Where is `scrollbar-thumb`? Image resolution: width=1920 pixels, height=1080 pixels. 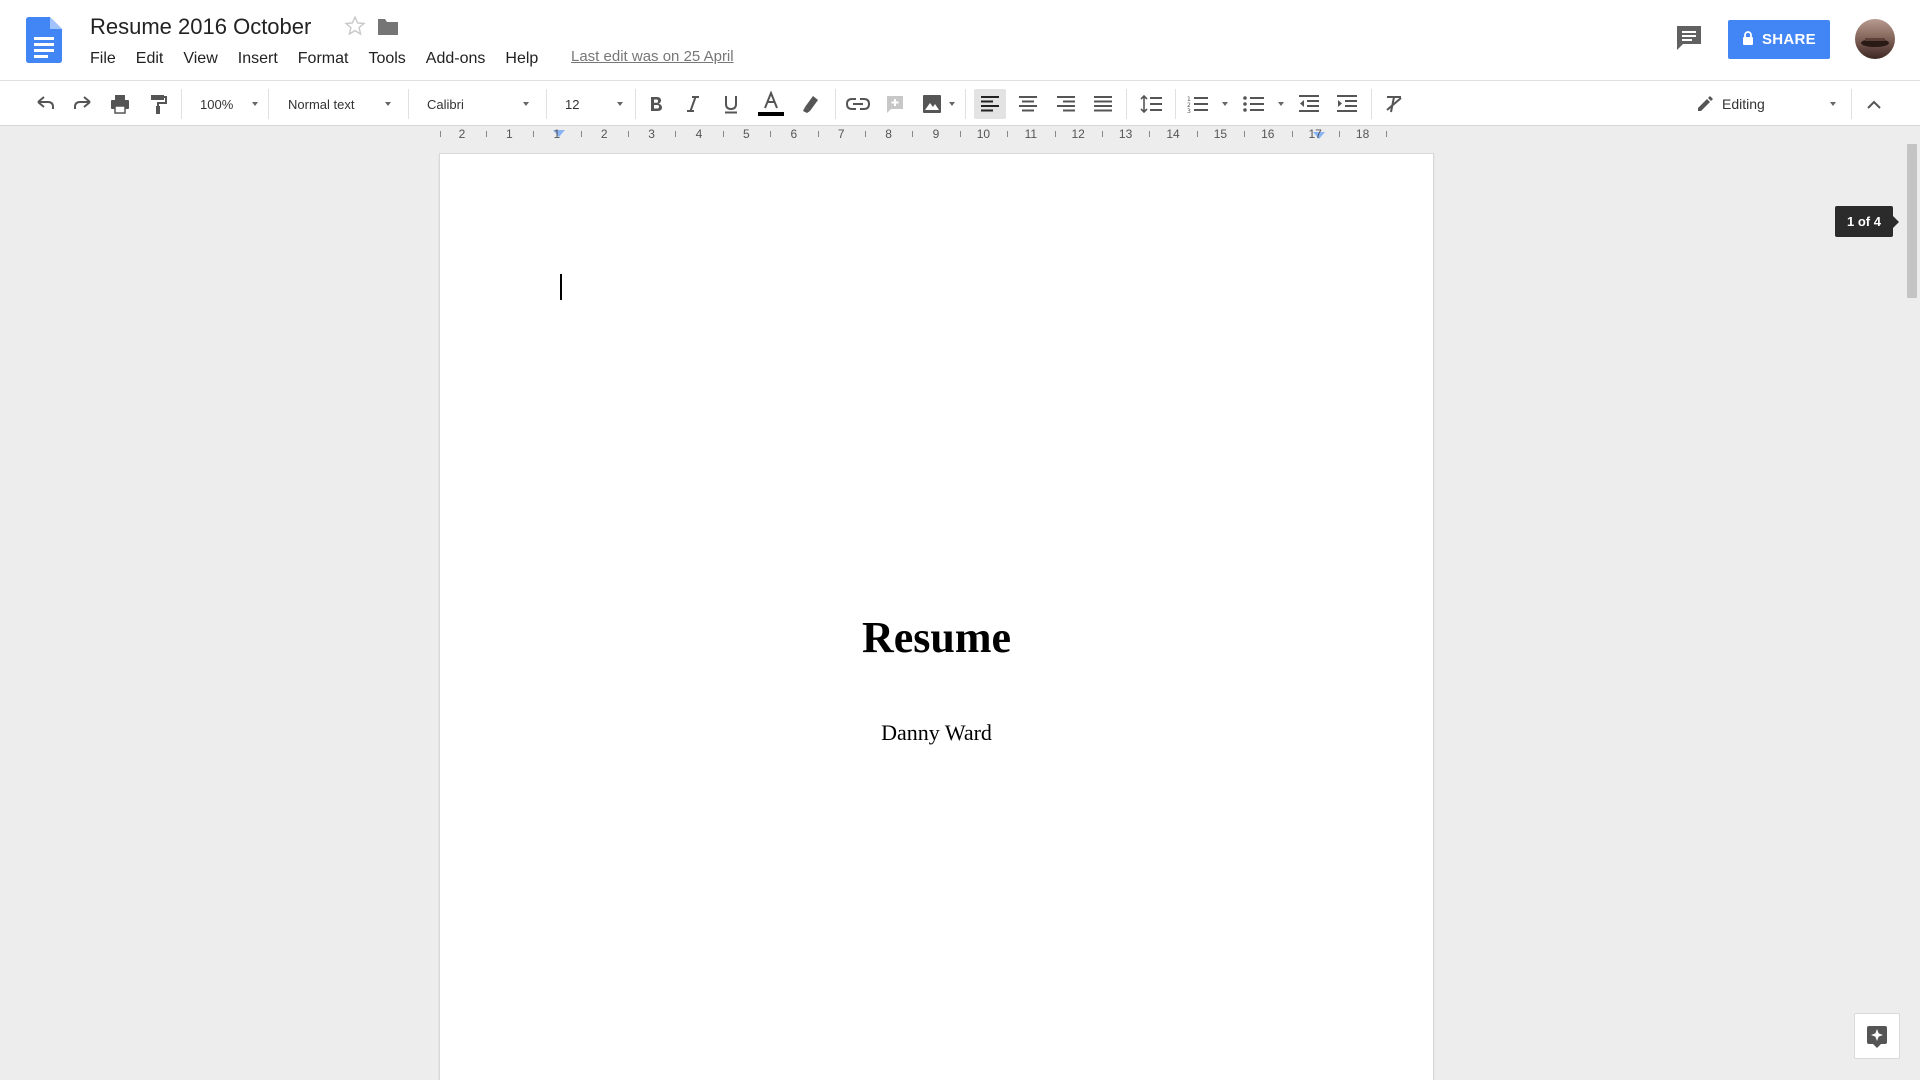
scrollbar-thumb is located at coordinates (1912, 221).